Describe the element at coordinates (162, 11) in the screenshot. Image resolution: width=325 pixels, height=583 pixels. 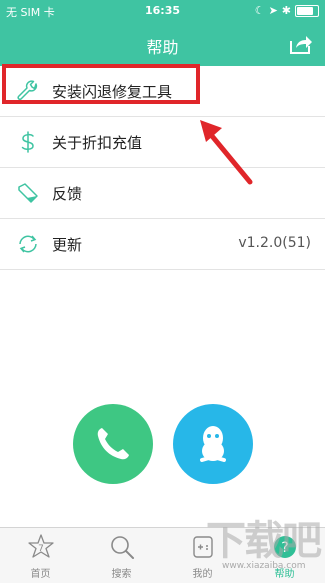
I see `status-bar: 无 SIM 卡 16:35 ☾ ➤ ✱` at that location.